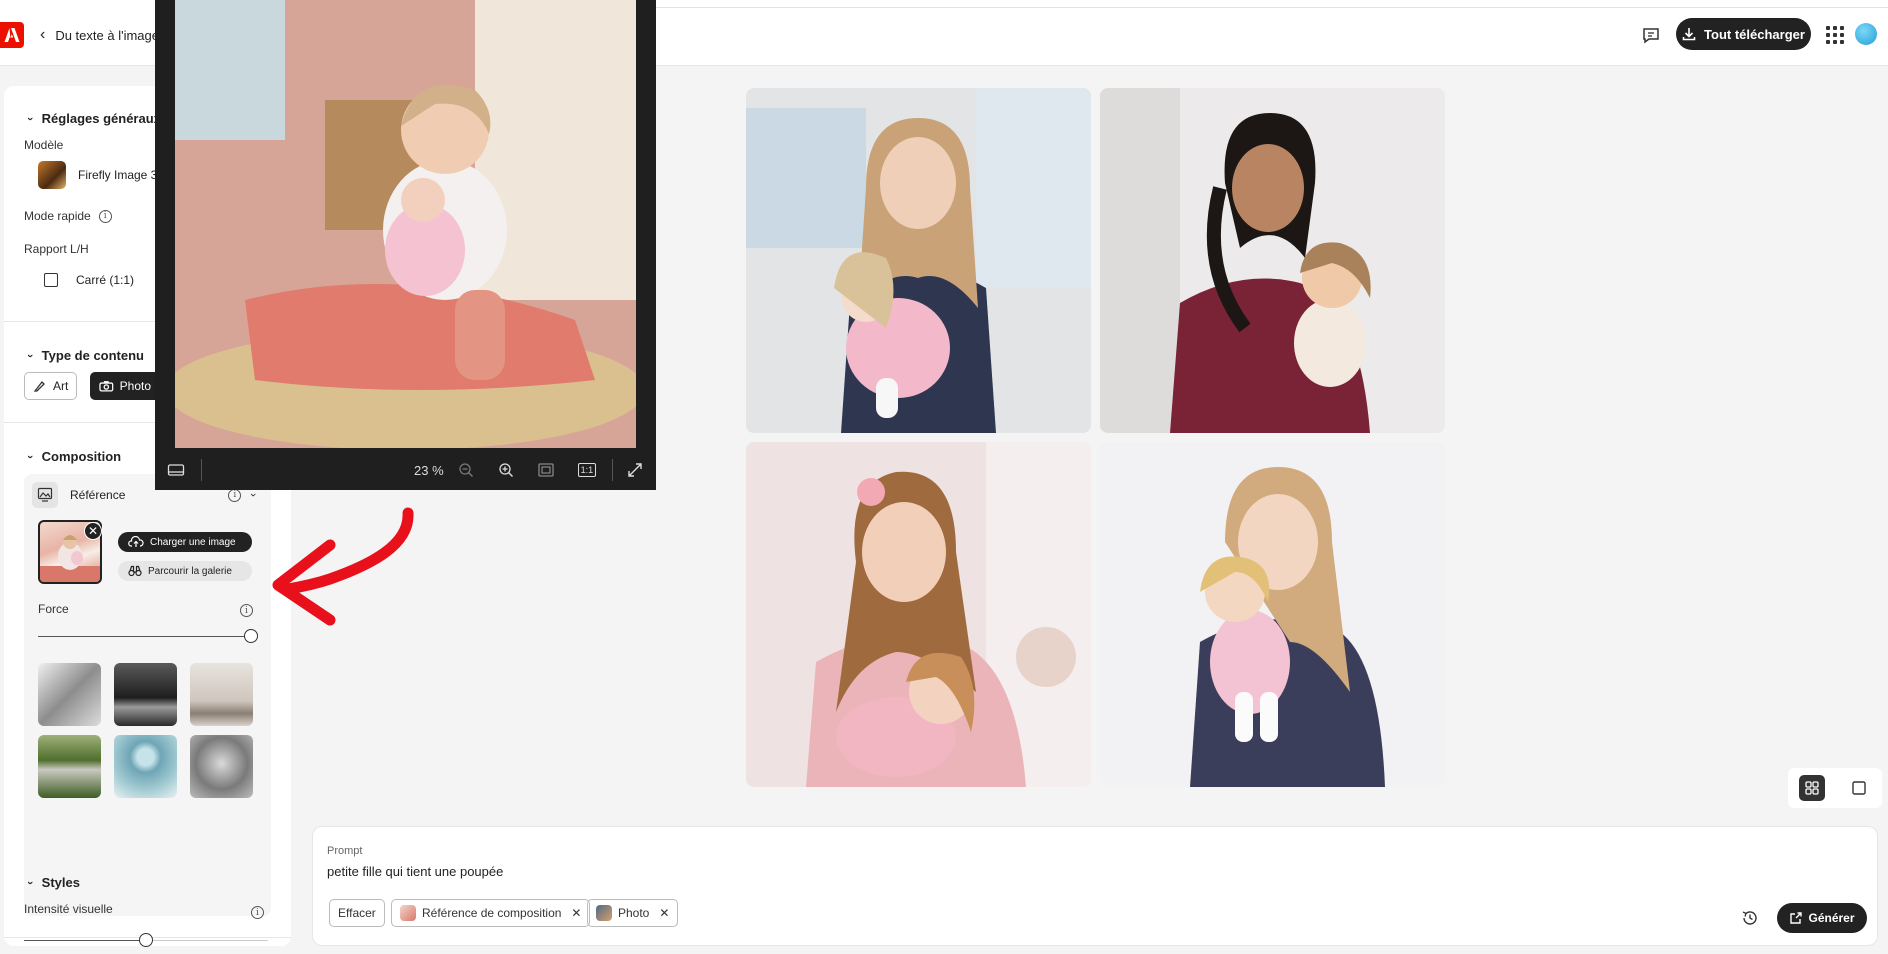 The image size is (1888, 954). I want to click on upload-image-button: Charger une image, so click(185, 542).